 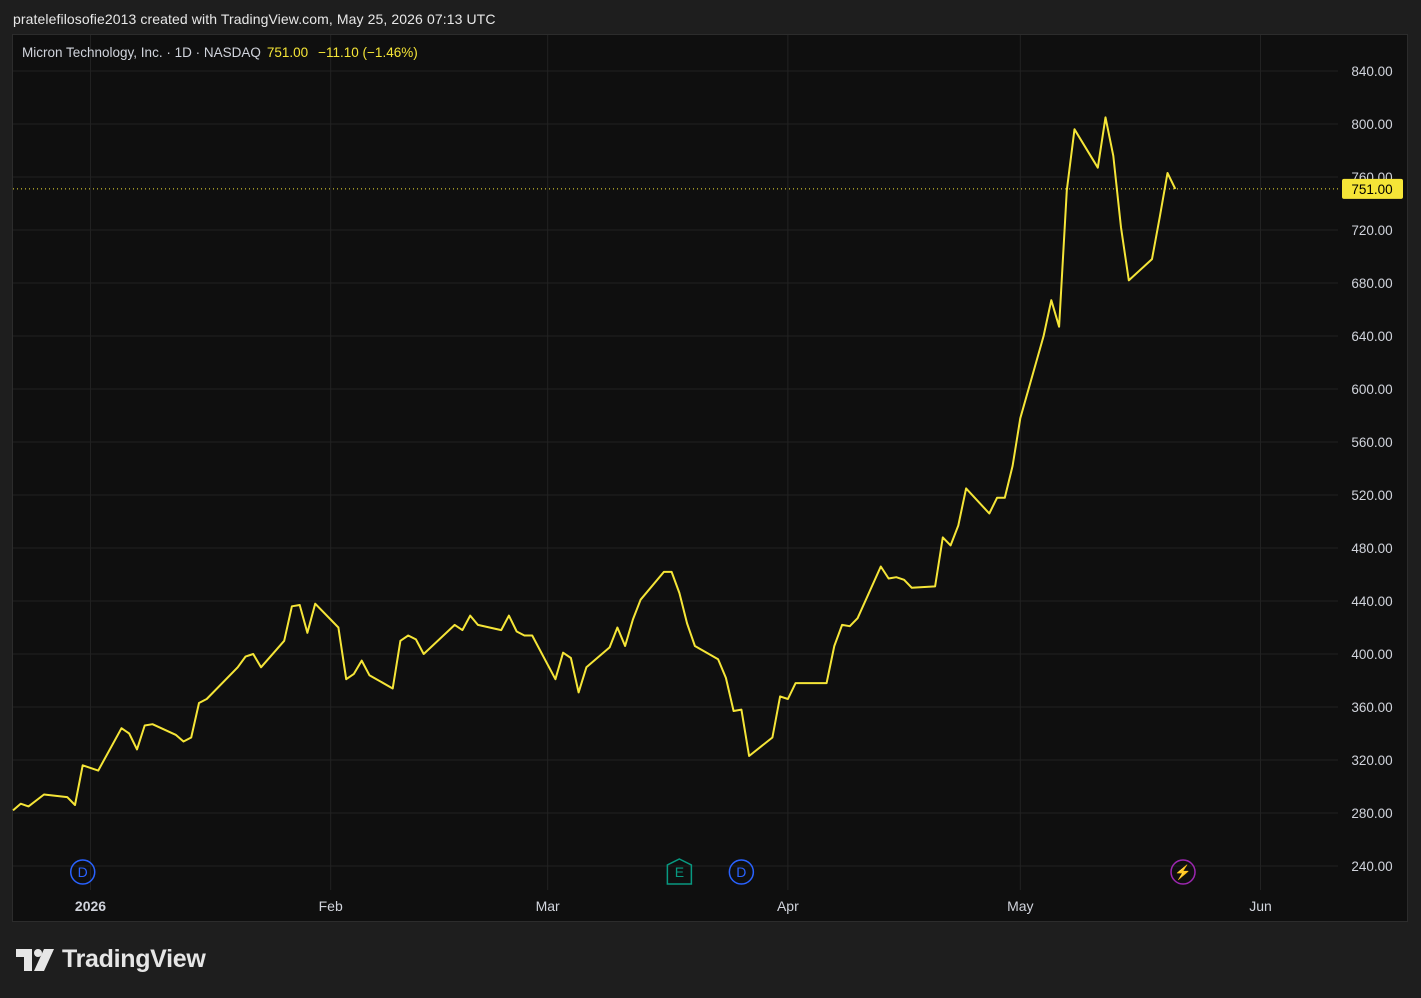 I want to click on y-tick-label: 600.00, so click(x=1371, y=389).